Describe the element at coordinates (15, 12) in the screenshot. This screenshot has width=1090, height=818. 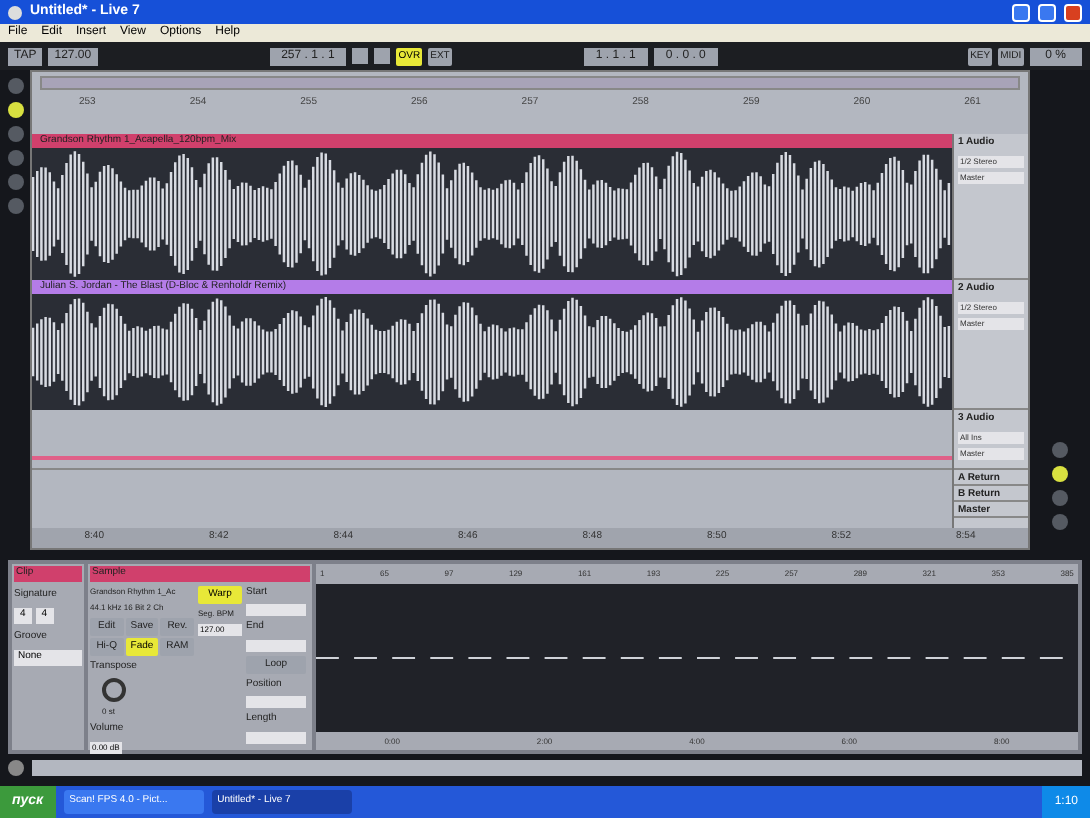
I see `app-icon` at that location.